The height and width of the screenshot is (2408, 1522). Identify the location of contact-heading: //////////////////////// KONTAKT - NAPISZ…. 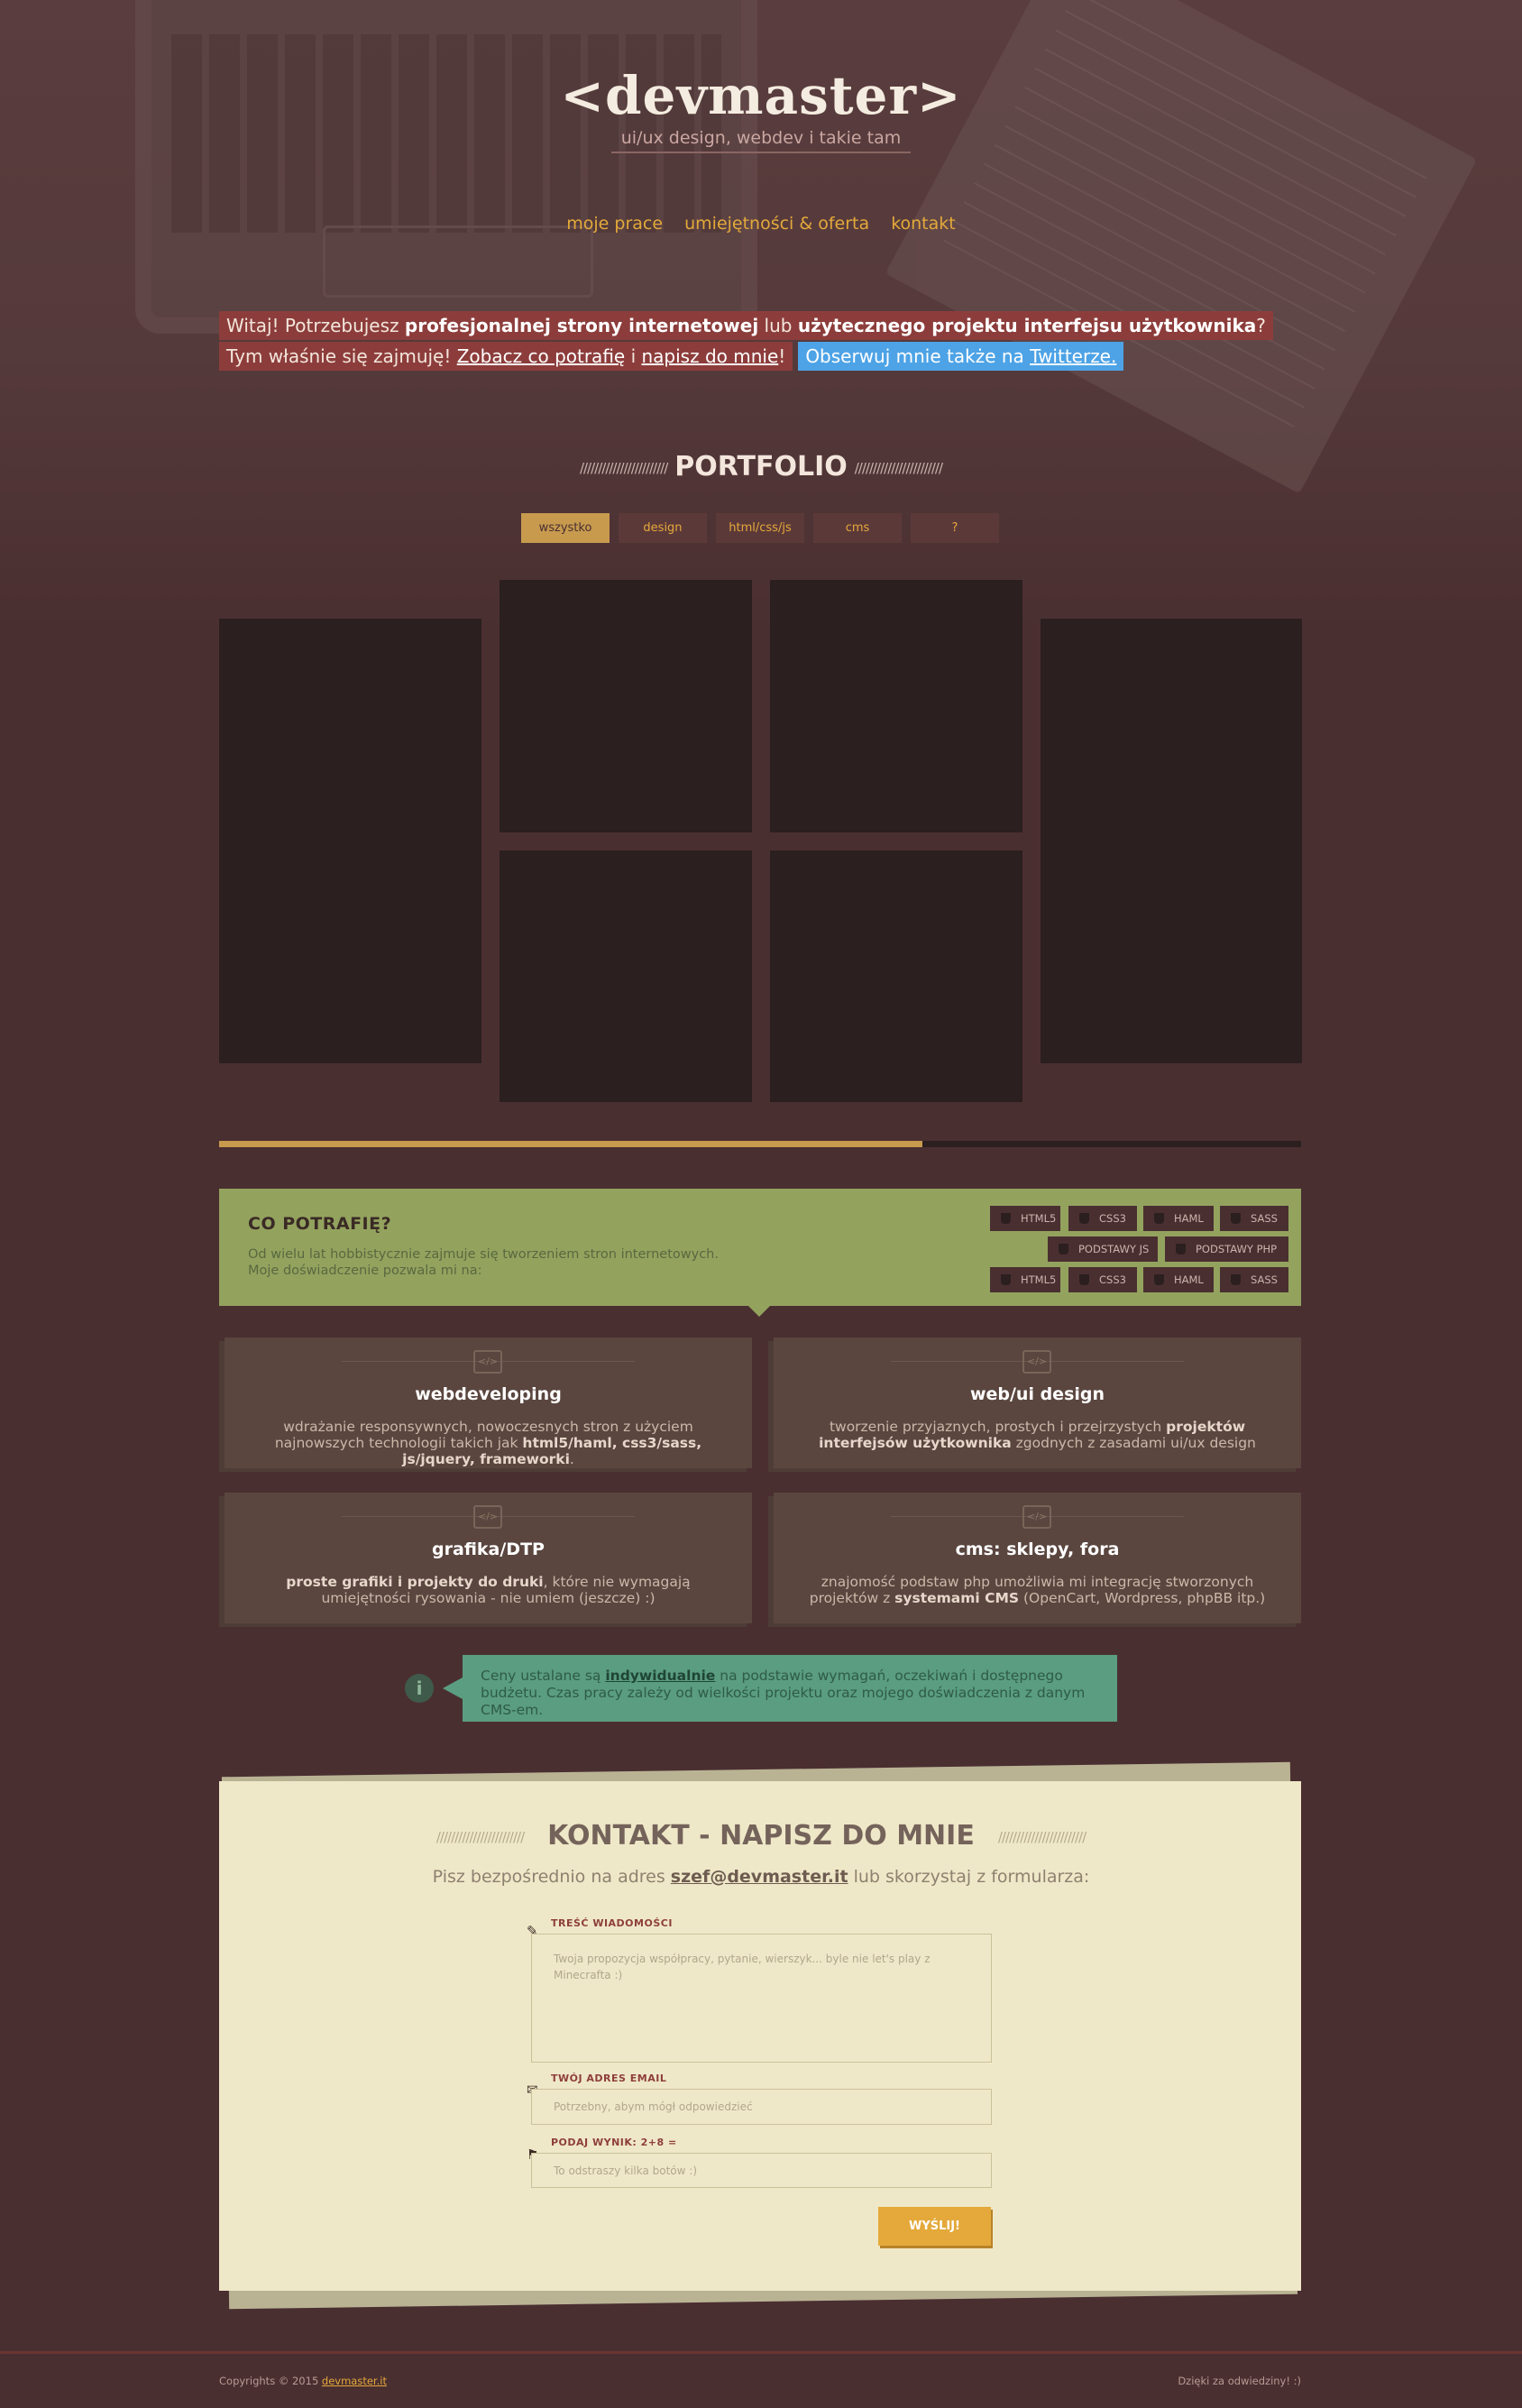
(761, 1836).